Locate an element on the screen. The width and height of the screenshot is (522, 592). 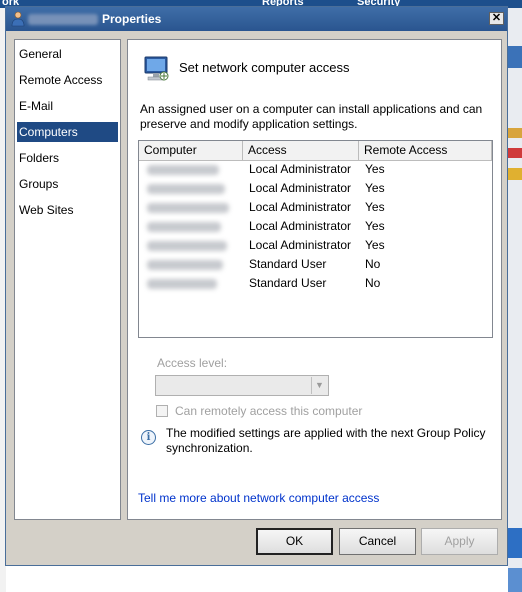
panel-title: Set network computer access is located at coordinates (264, 67).